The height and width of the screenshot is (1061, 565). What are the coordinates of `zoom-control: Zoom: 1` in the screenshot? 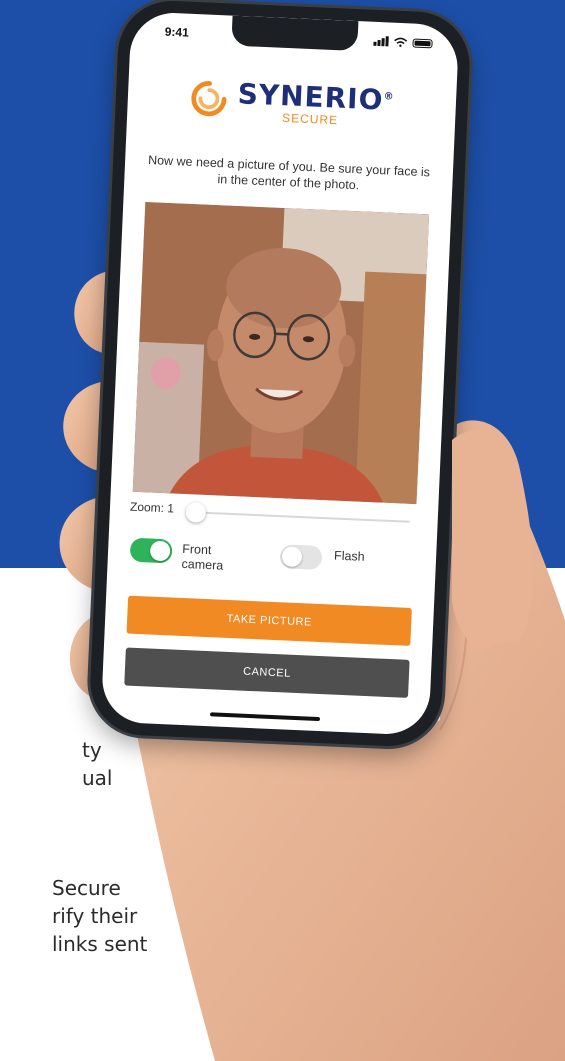 It's located at (273, 516).